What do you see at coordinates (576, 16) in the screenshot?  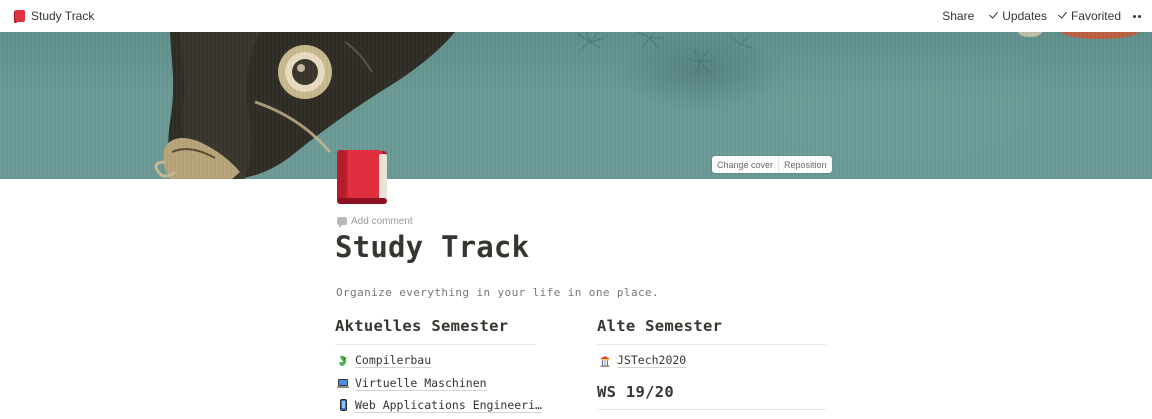 I see `top-bar: Study Track Share Updates Favorited` at bounding box center [576, 16].